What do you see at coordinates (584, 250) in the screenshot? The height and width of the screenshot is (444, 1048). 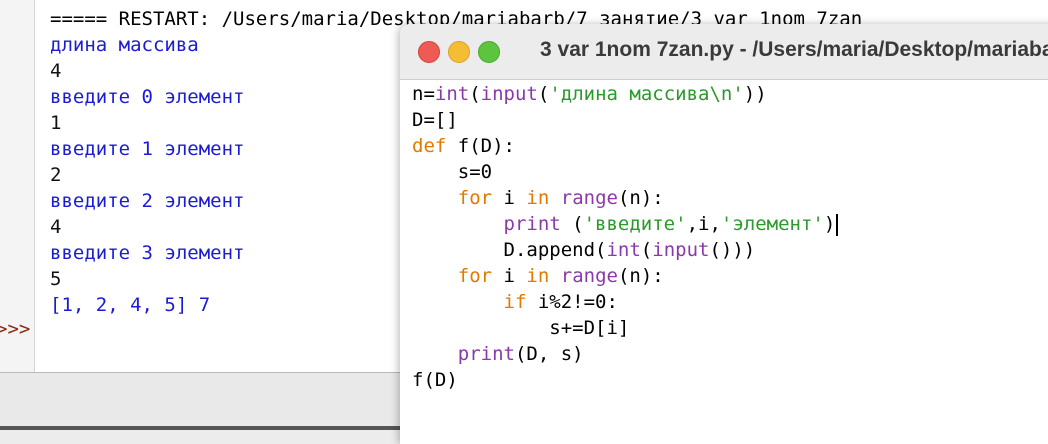 I see `code-line: D.append(int(input()))` at bounding box center [584, 250].